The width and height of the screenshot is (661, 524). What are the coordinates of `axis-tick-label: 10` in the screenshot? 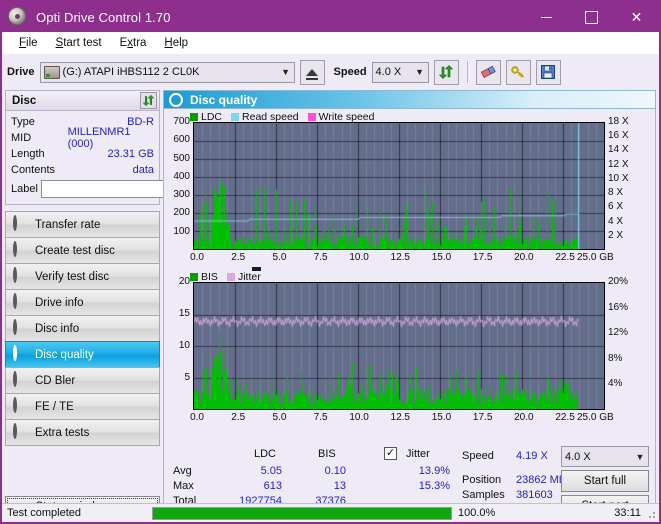 It's located at (184, 345).